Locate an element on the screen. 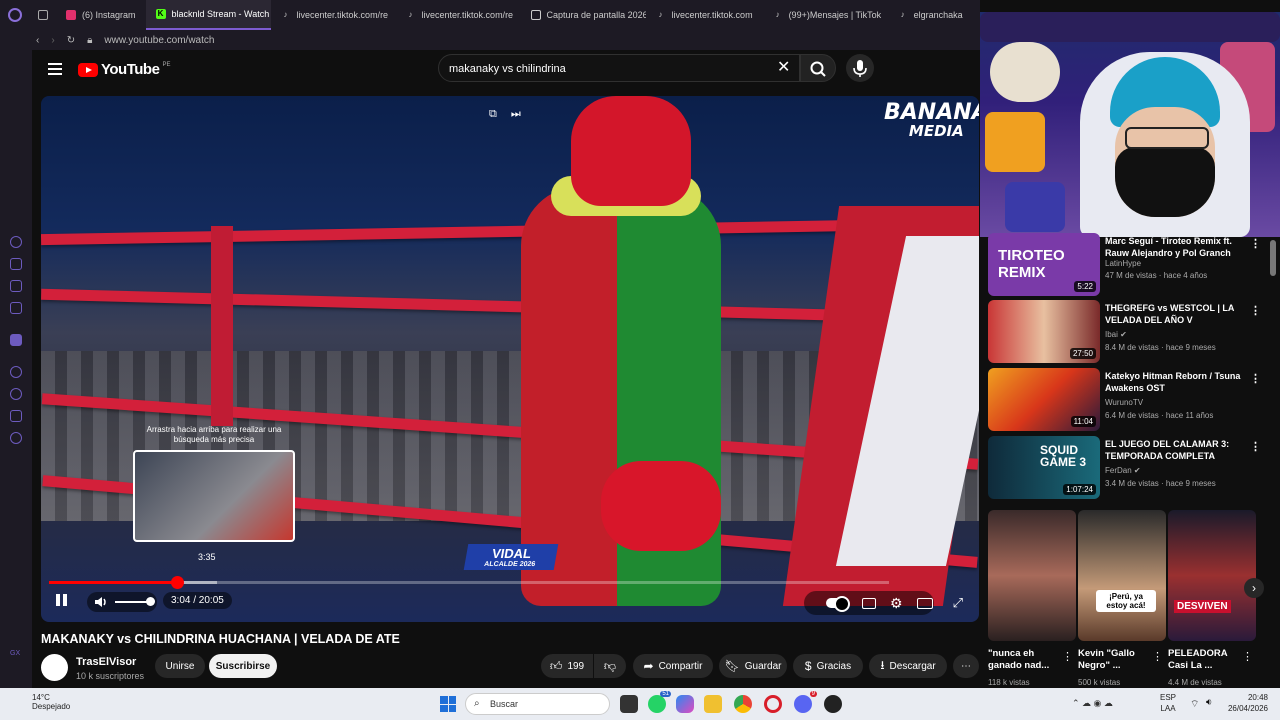  browser-tab: (6) Instagram is located at coordinates (101, 15).